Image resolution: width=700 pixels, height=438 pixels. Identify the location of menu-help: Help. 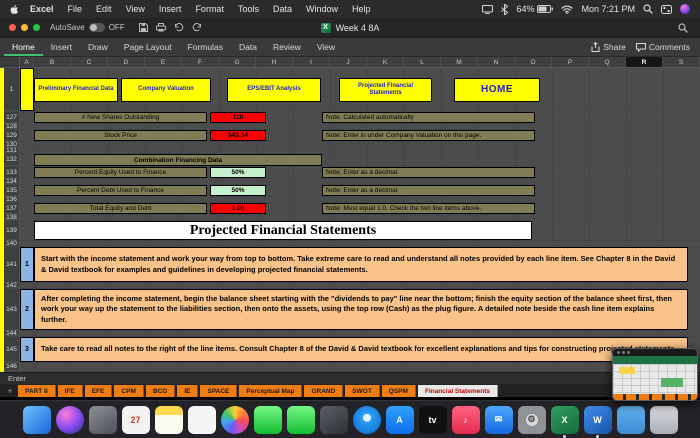
(361, 9).